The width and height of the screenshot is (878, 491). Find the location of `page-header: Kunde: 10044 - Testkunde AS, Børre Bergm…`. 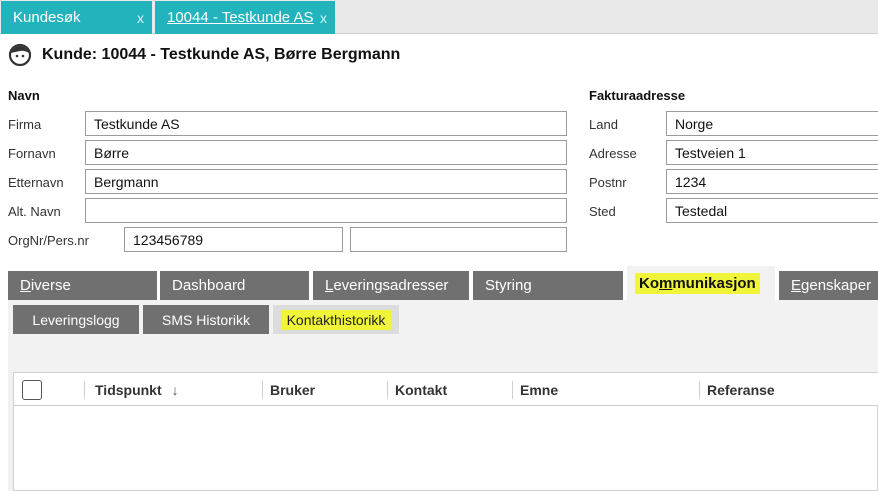

page-header: Kunde: 10044 - Testkunde AS, Børre Bergm… is located at coordinates (204, 55).